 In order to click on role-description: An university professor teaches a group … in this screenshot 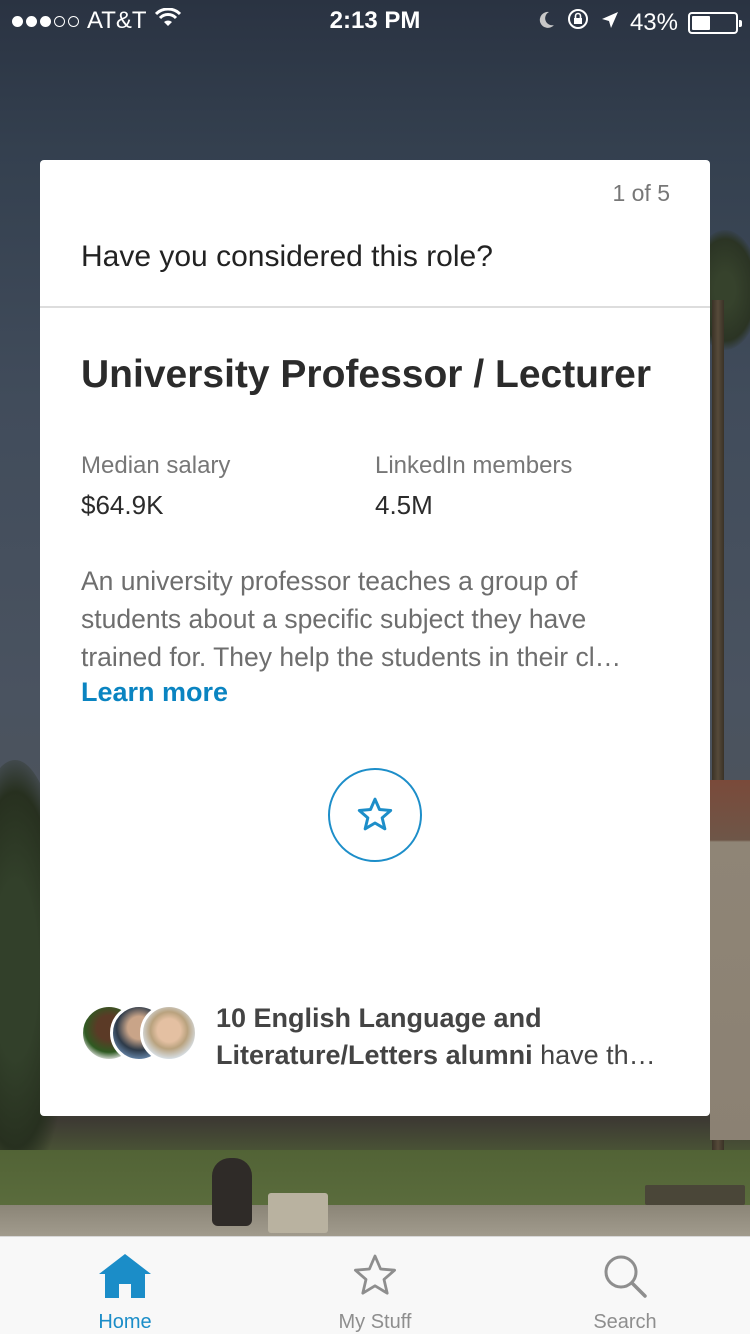, I will do `click(376, 619)`.